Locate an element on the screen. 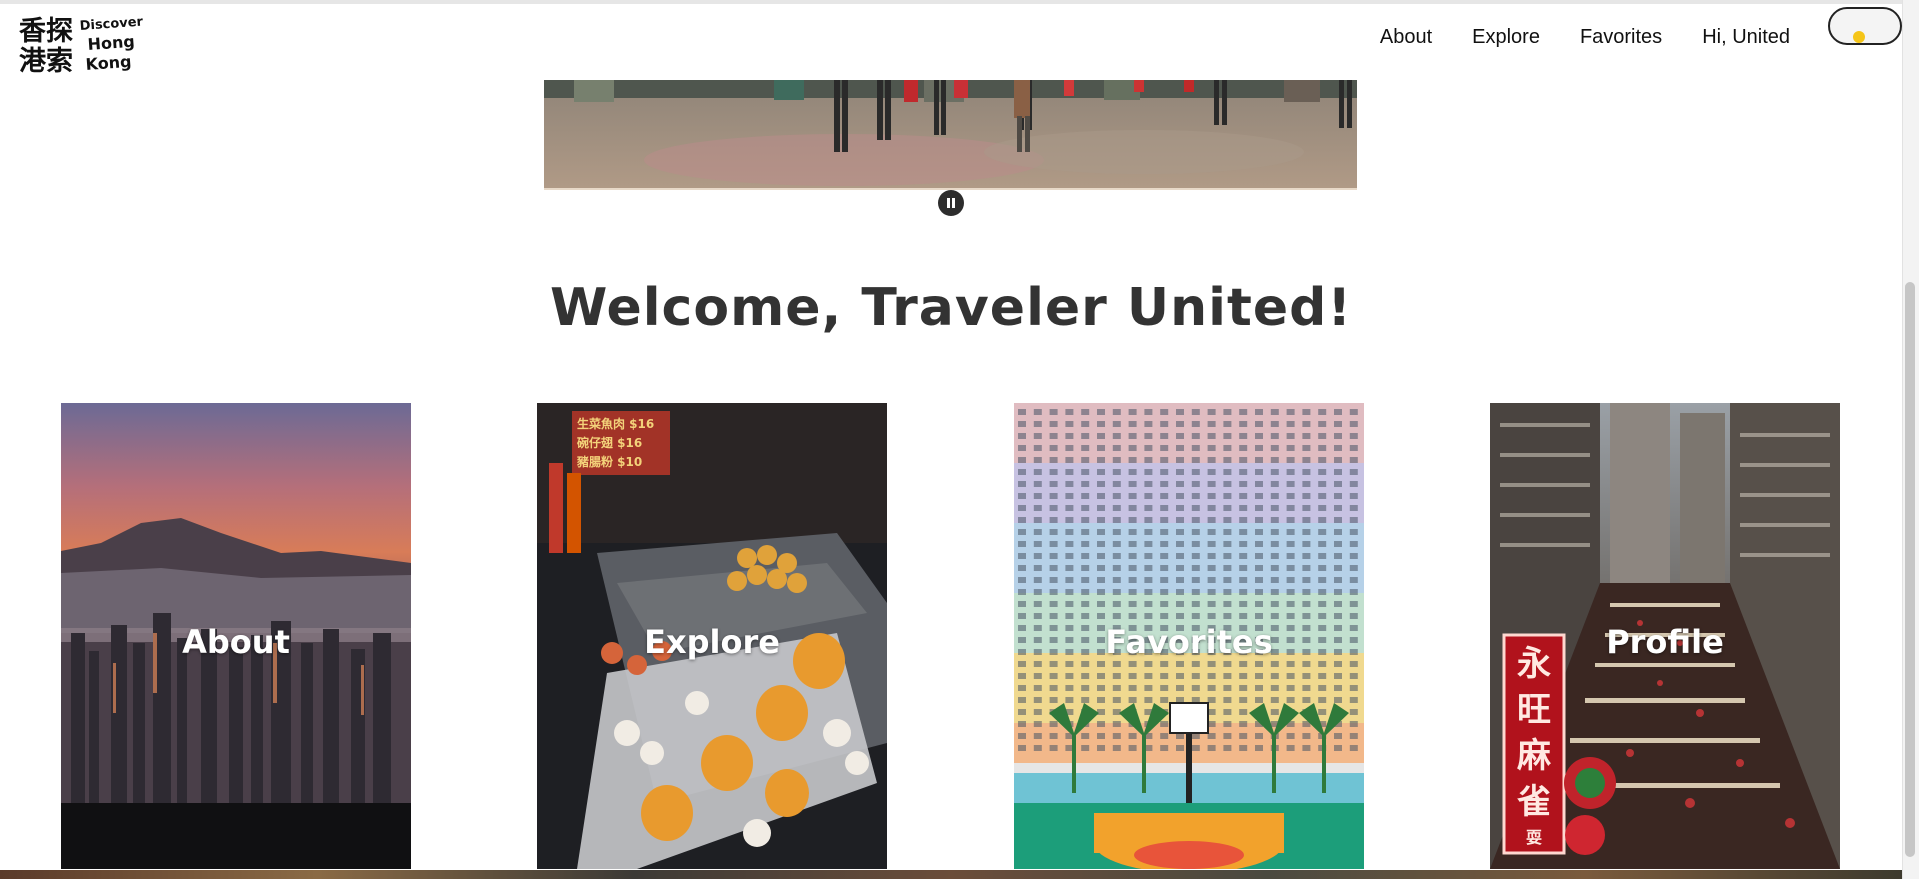 The height and width of the screenshot is (879, 1919). stall-sign-line-1: 生菜魚肉 $16 is located at coordinates (615, 423).